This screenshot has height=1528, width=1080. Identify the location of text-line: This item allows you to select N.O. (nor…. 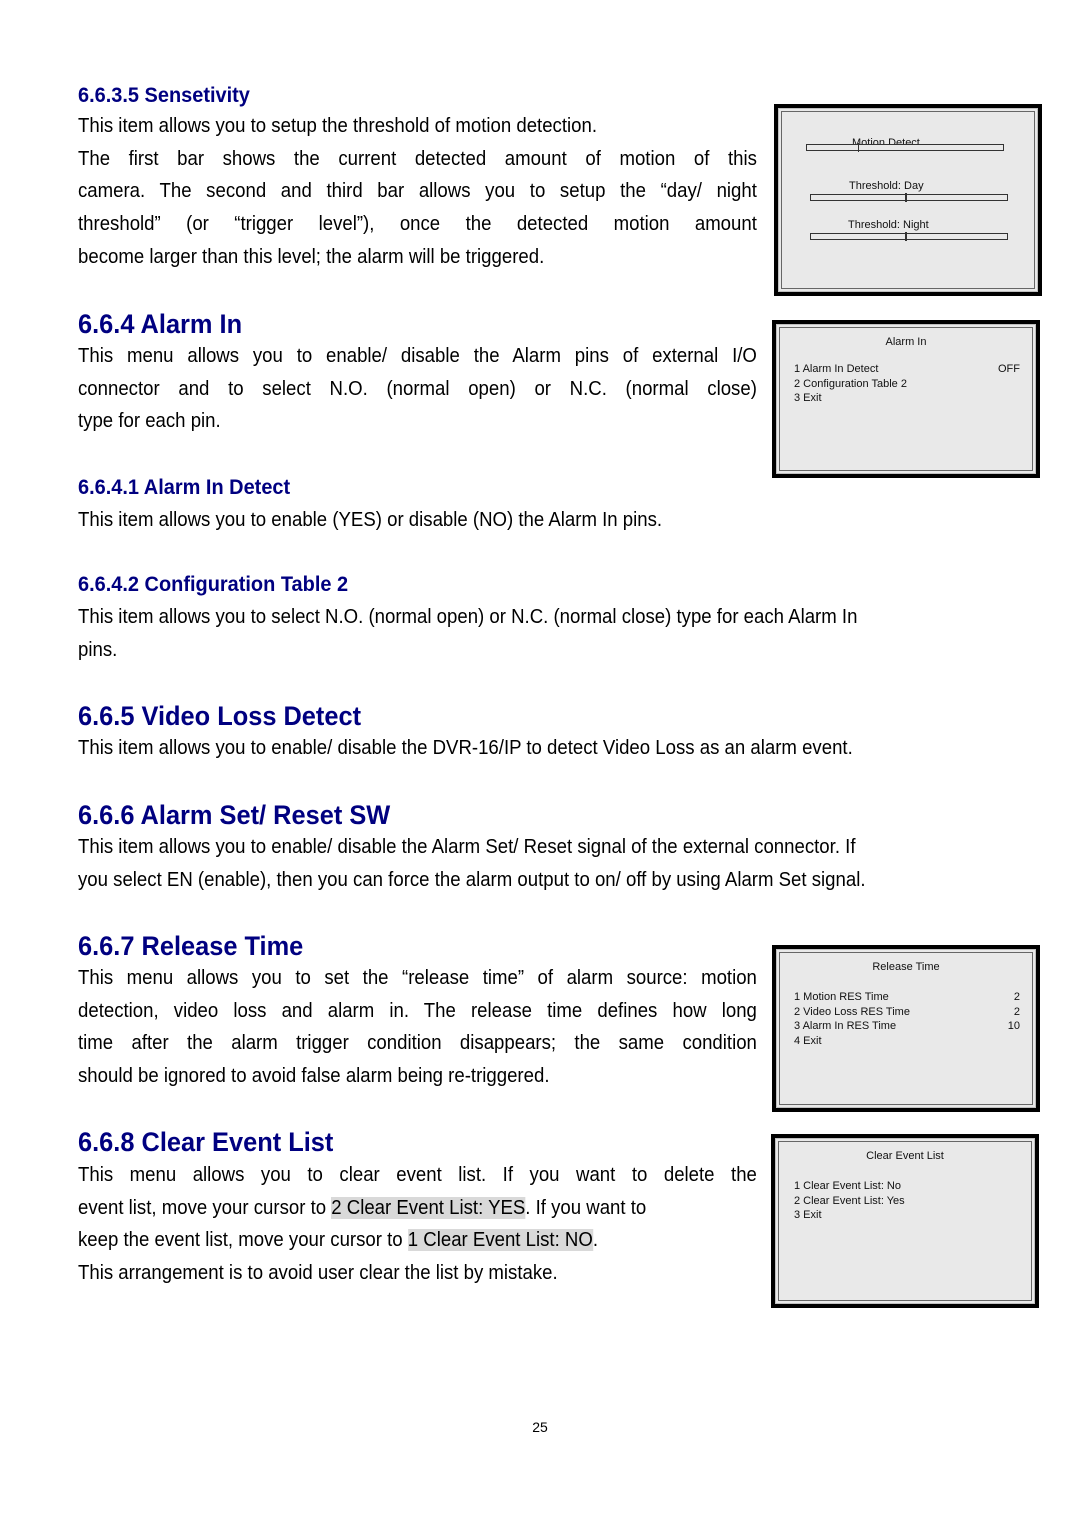
(468, 617).